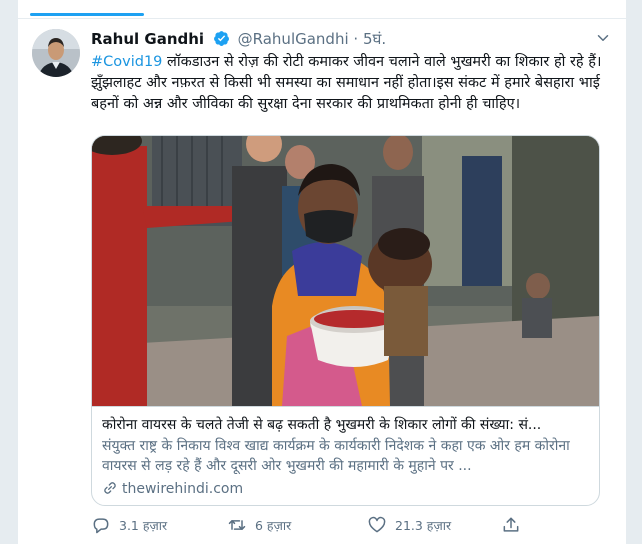 This screenshot has height=544, width=642. Describe the element at coordinates (237, 525) in the screenshot. I see `retweet-icon` at that location.